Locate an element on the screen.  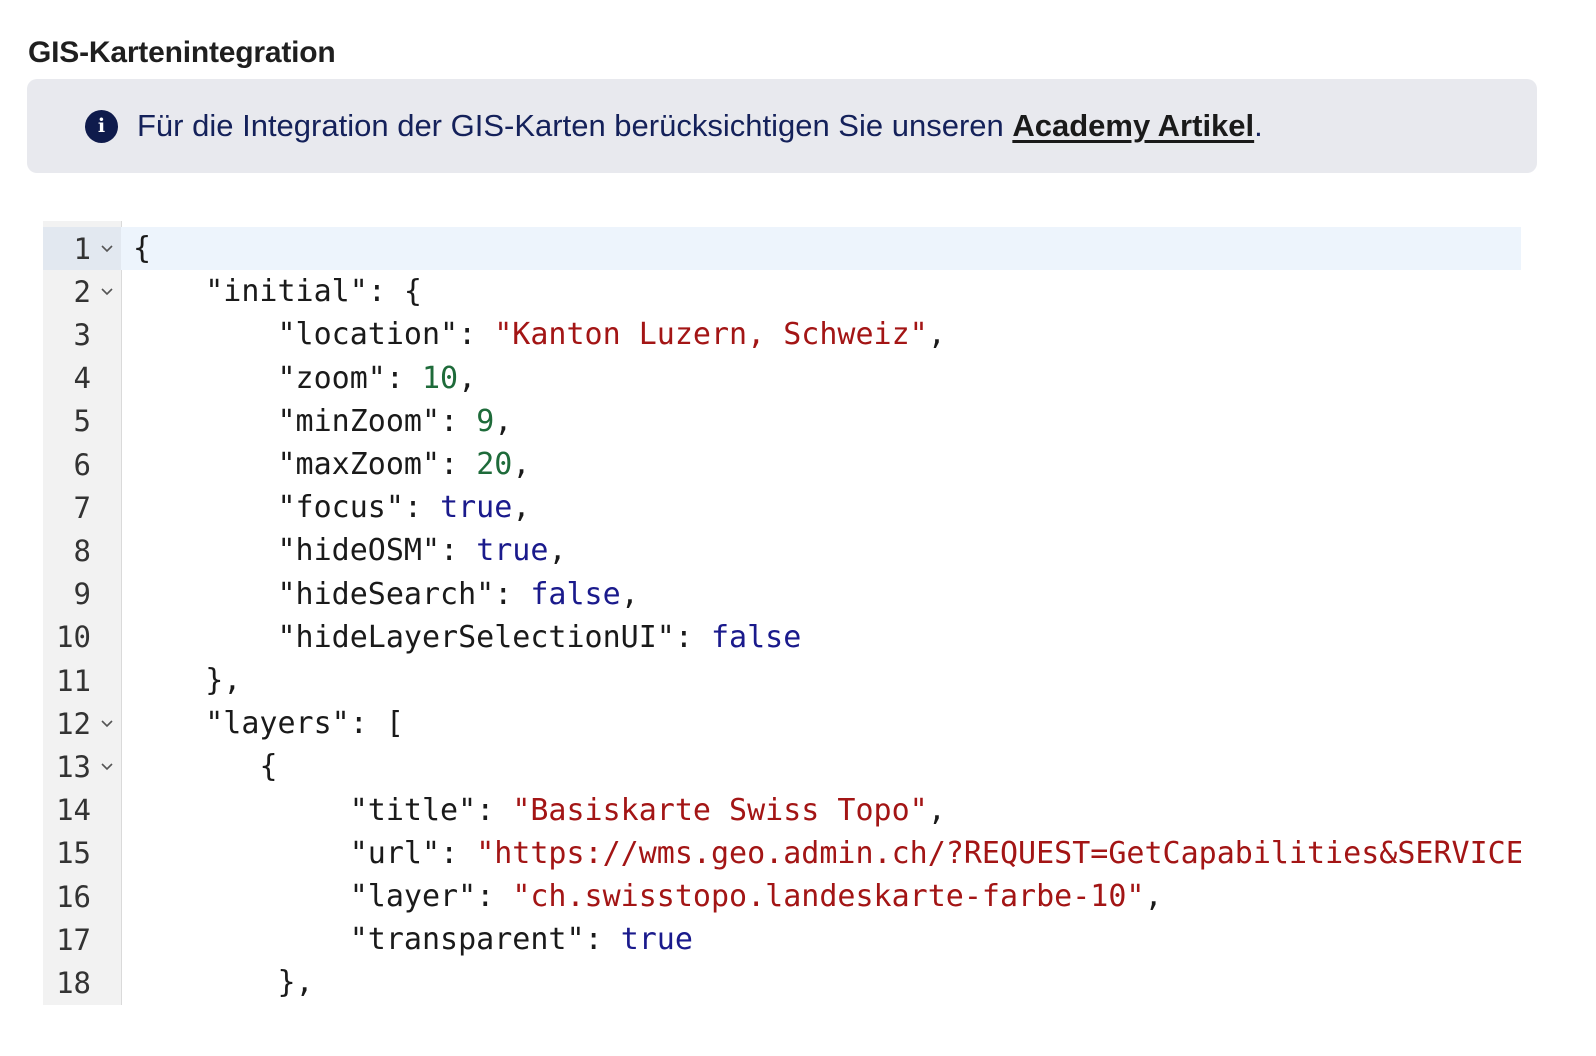
code-line: 17 "transparent": true is located at coordinates (782, 939).